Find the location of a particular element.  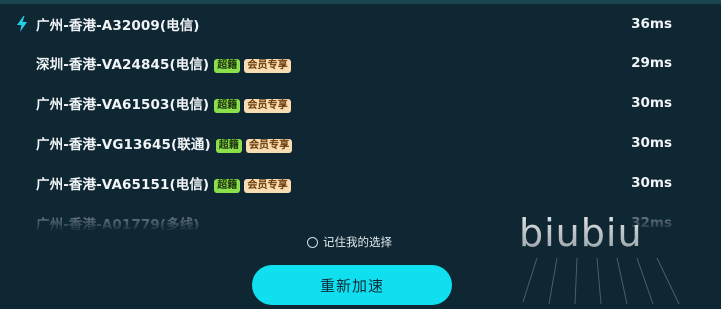

biubiu-watermark-logo: biubiu is located at coordinates (599, 258).